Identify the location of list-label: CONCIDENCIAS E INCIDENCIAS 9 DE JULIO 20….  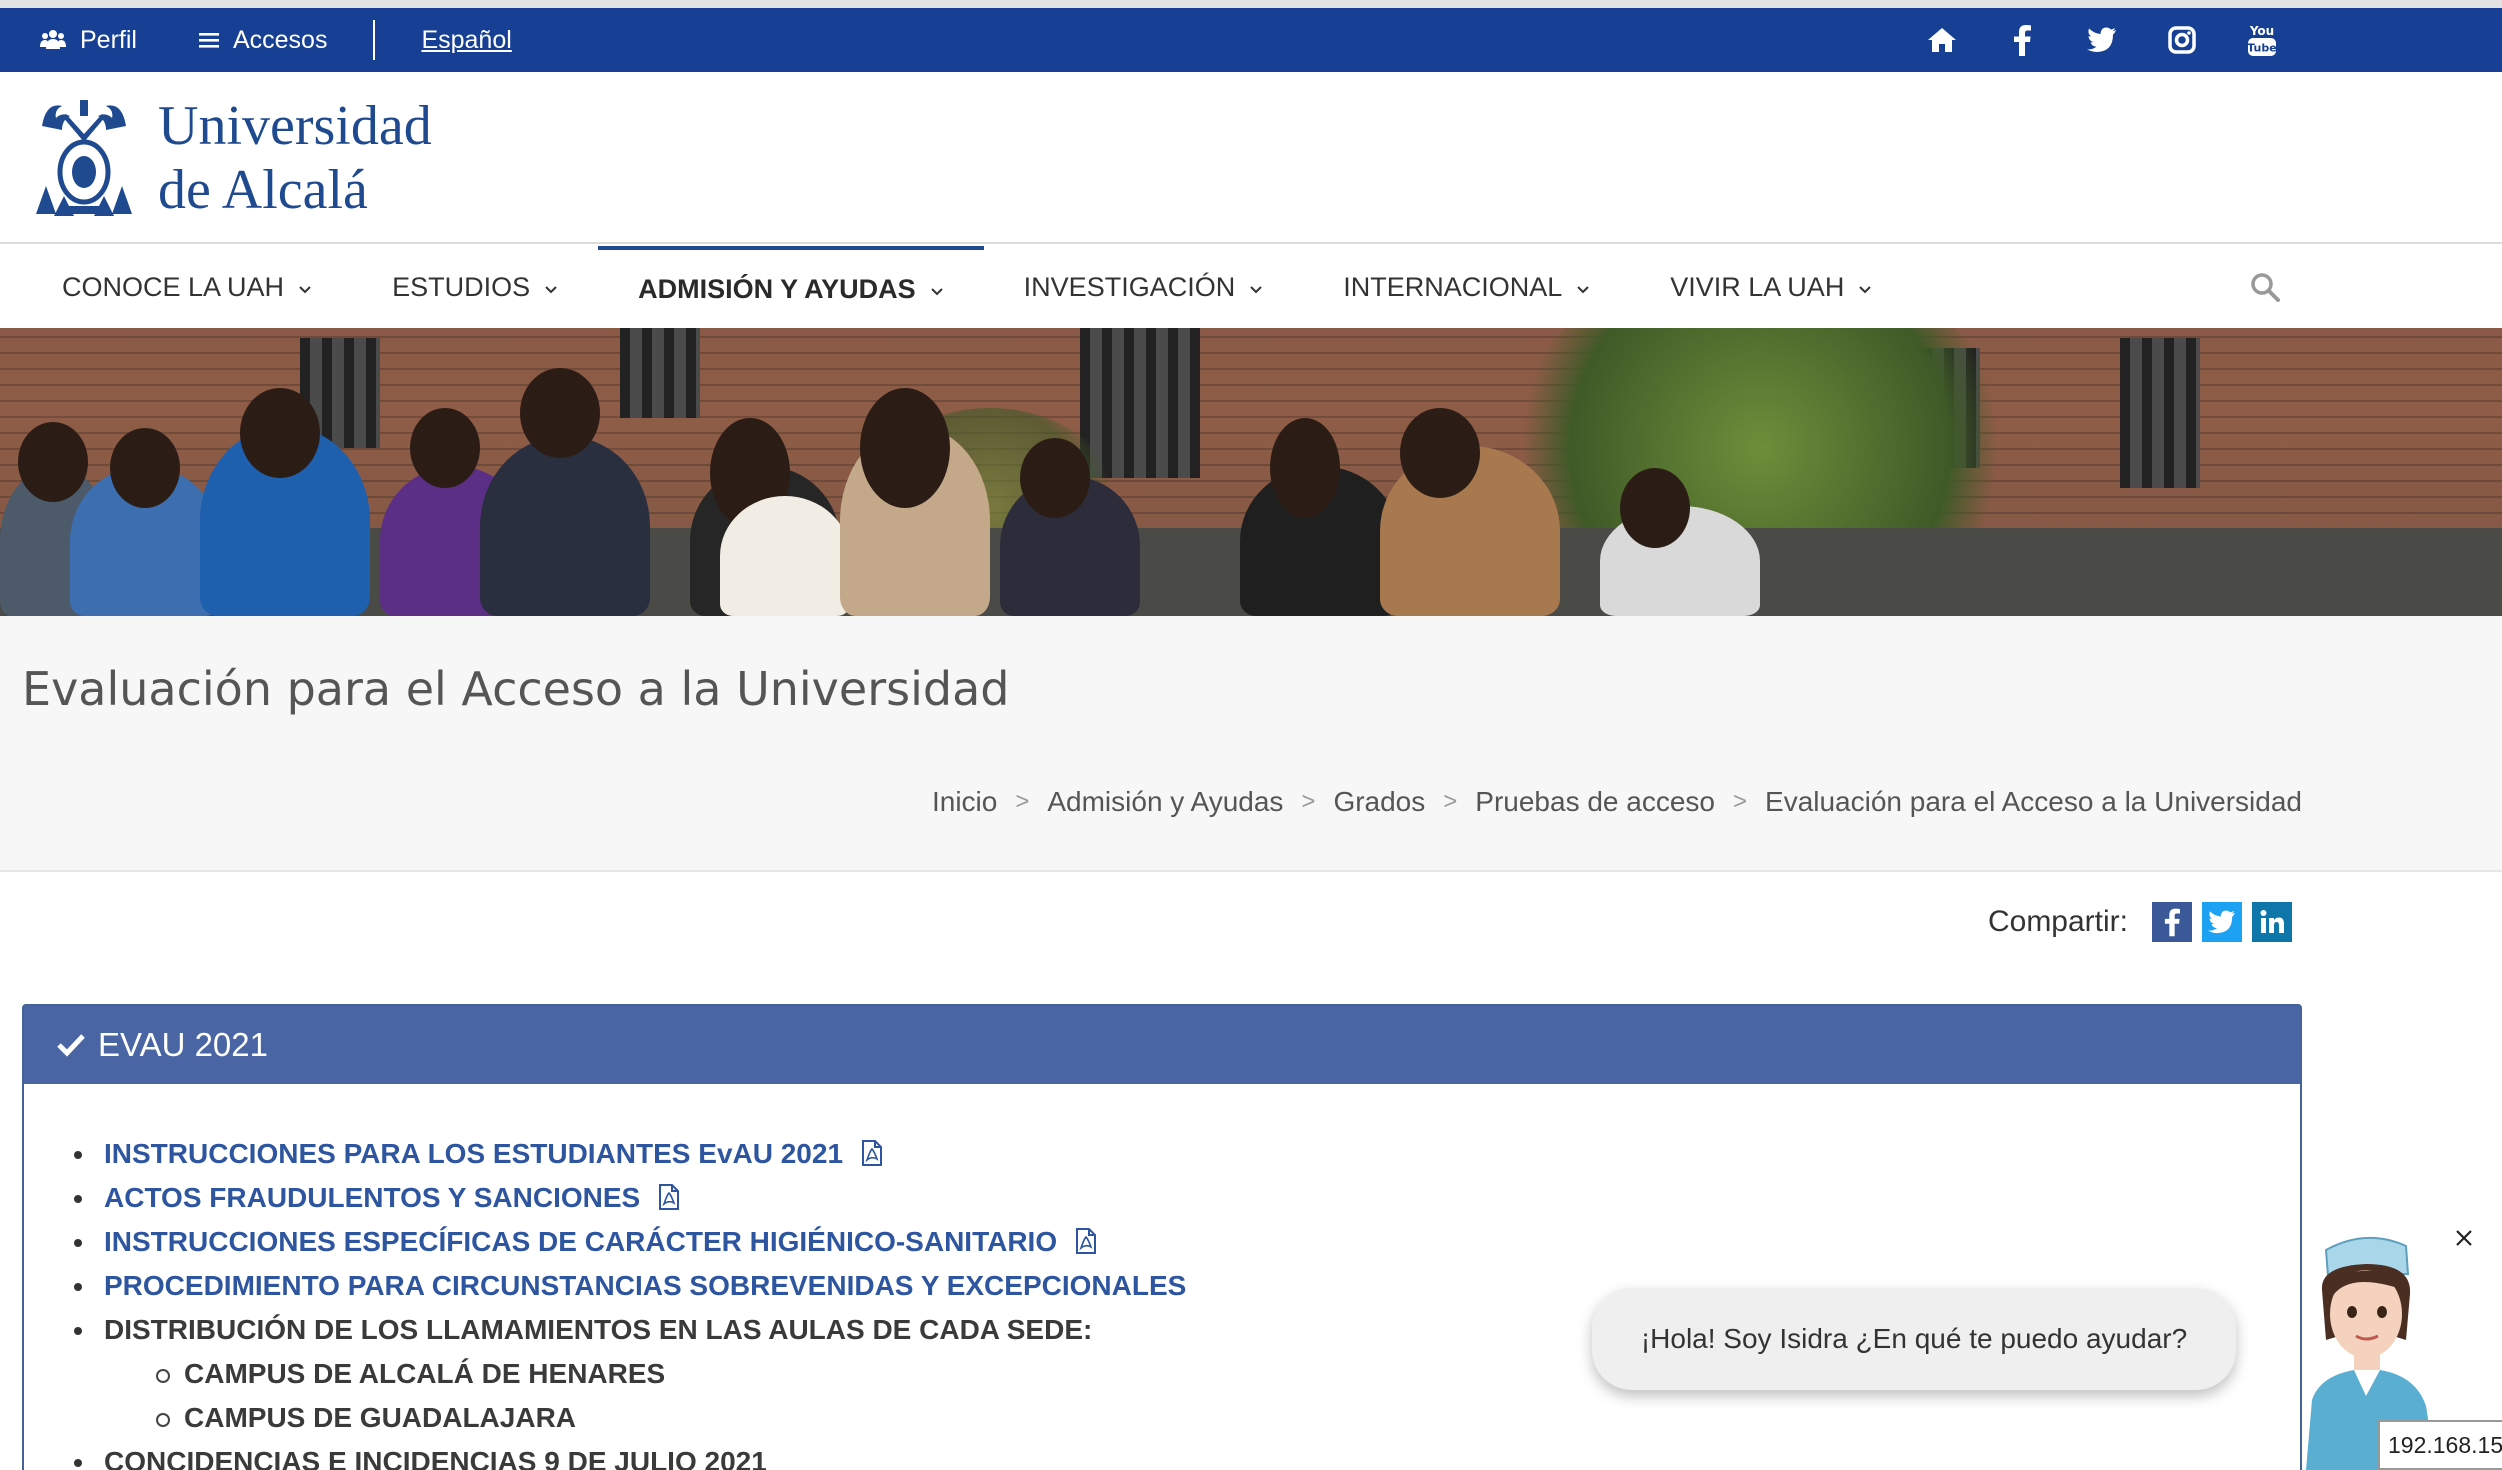
(435, 1458).